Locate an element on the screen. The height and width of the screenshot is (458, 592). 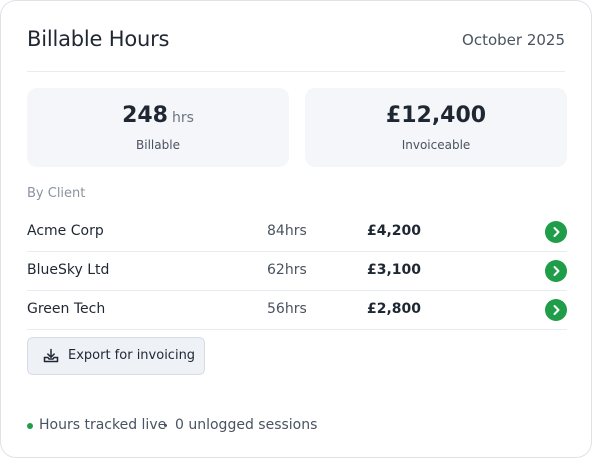
client-amount: £2,800 is located at coordinates (394, 309).